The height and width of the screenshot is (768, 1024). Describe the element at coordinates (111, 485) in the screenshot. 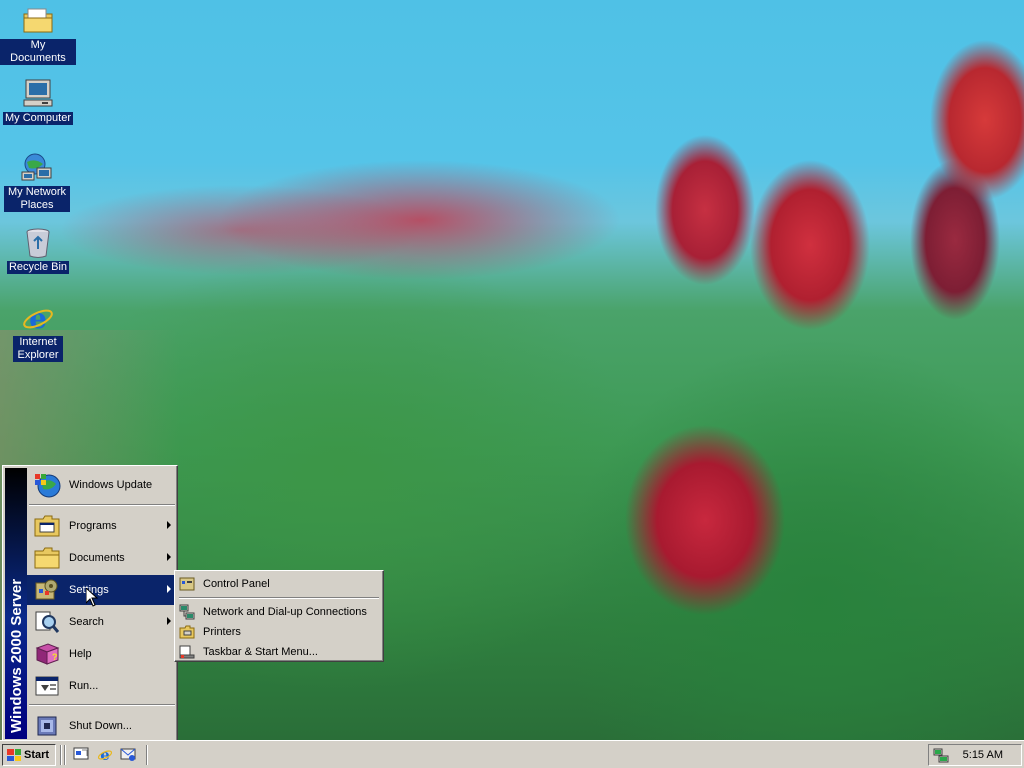

I see `menu-item-label: Windows Update` at that location.